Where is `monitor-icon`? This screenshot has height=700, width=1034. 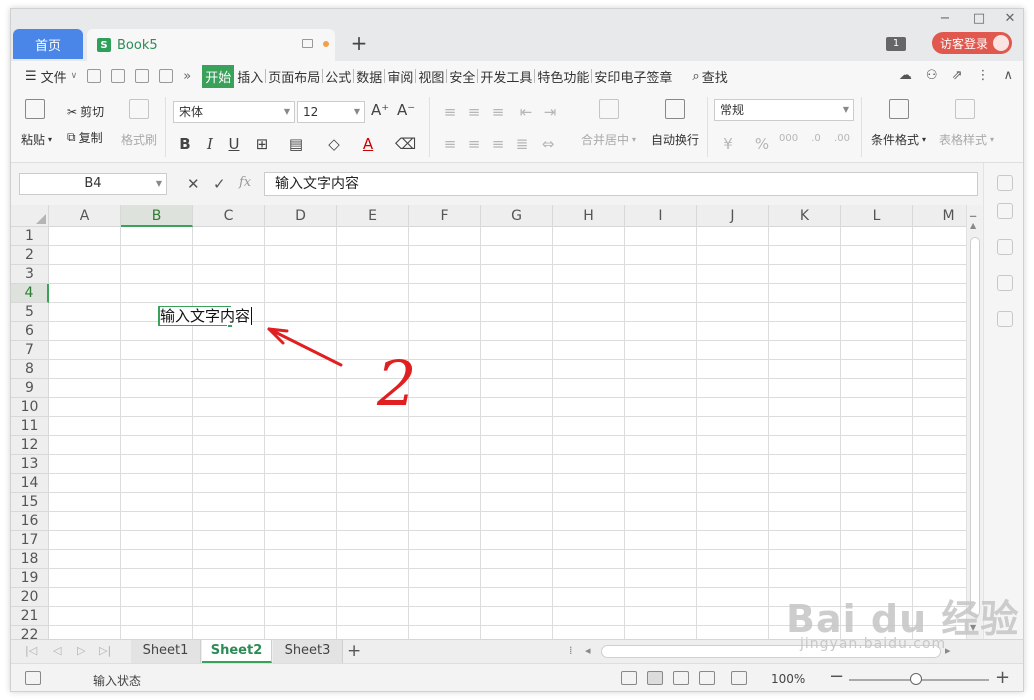
monitor-icon is located at coordinates (307, 43).